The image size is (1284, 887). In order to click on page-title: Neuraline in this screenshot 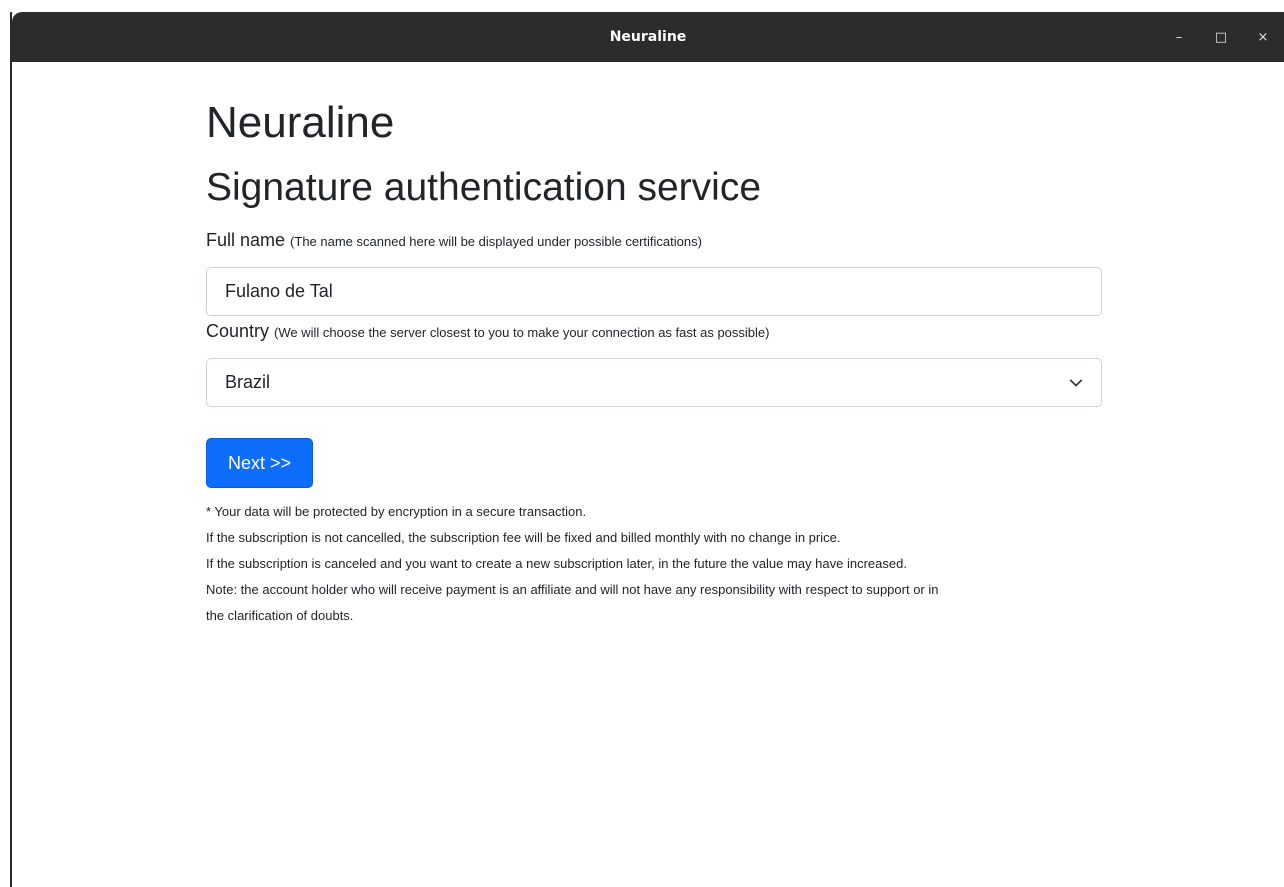, I will do `click(300, 122)`.